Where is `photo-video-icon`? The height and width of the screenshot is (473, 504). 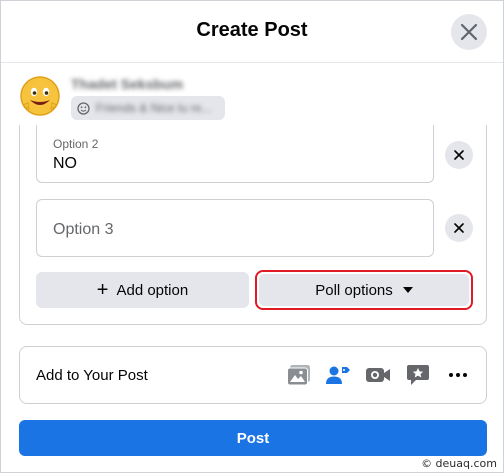
photo-video-icon is located at coordinates (298, 375).